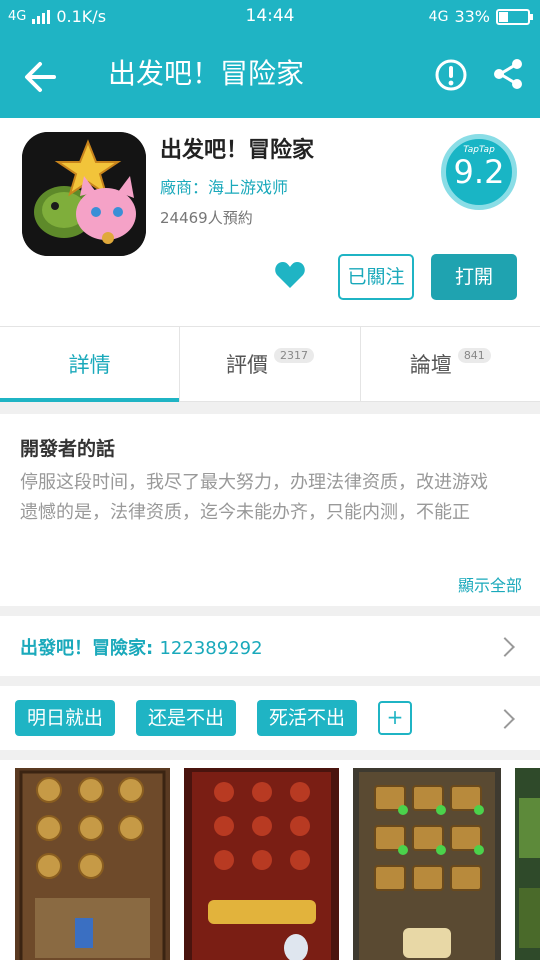  What do you see at coordinates (206, 73) in the screenshot?
I see `page-title: 出发吧！冒险家` at bounding box center [206, 73].